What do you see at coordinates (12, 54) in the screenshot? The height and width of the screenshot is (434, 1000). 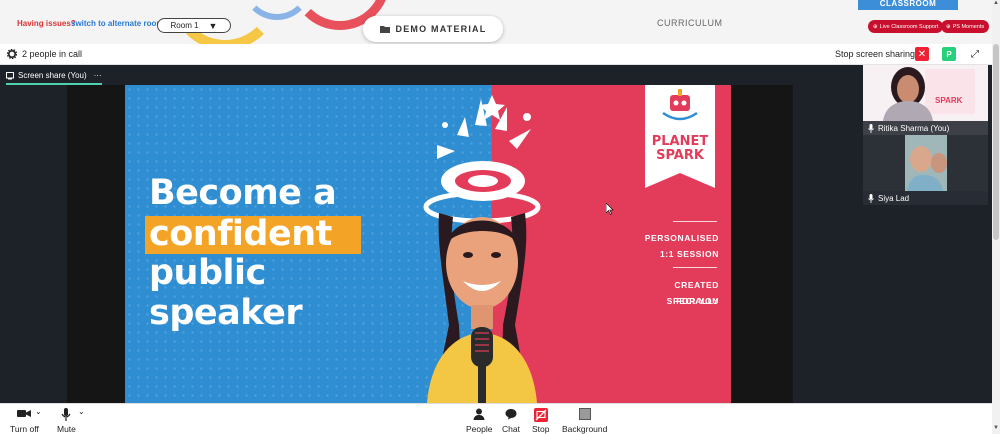 I see `gear-icon` at bounding box center [12, 54].